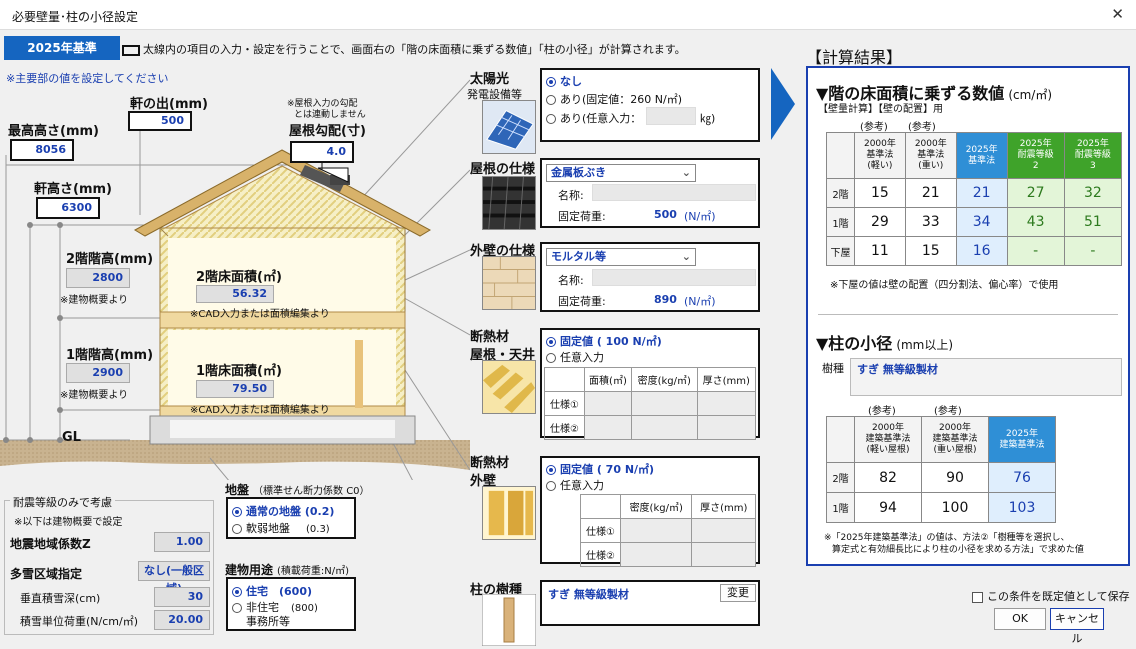  I want to click on zone-value: 1.00, so click(182, 542).